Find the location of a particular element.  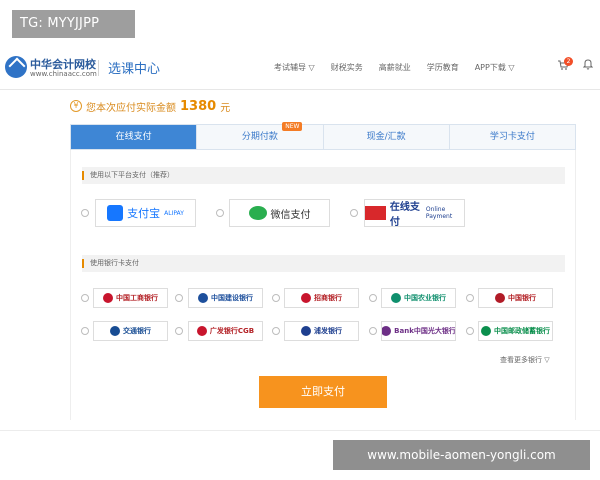

amount-label: 您本次应付实际金额 is located at coordinates (131, 108).